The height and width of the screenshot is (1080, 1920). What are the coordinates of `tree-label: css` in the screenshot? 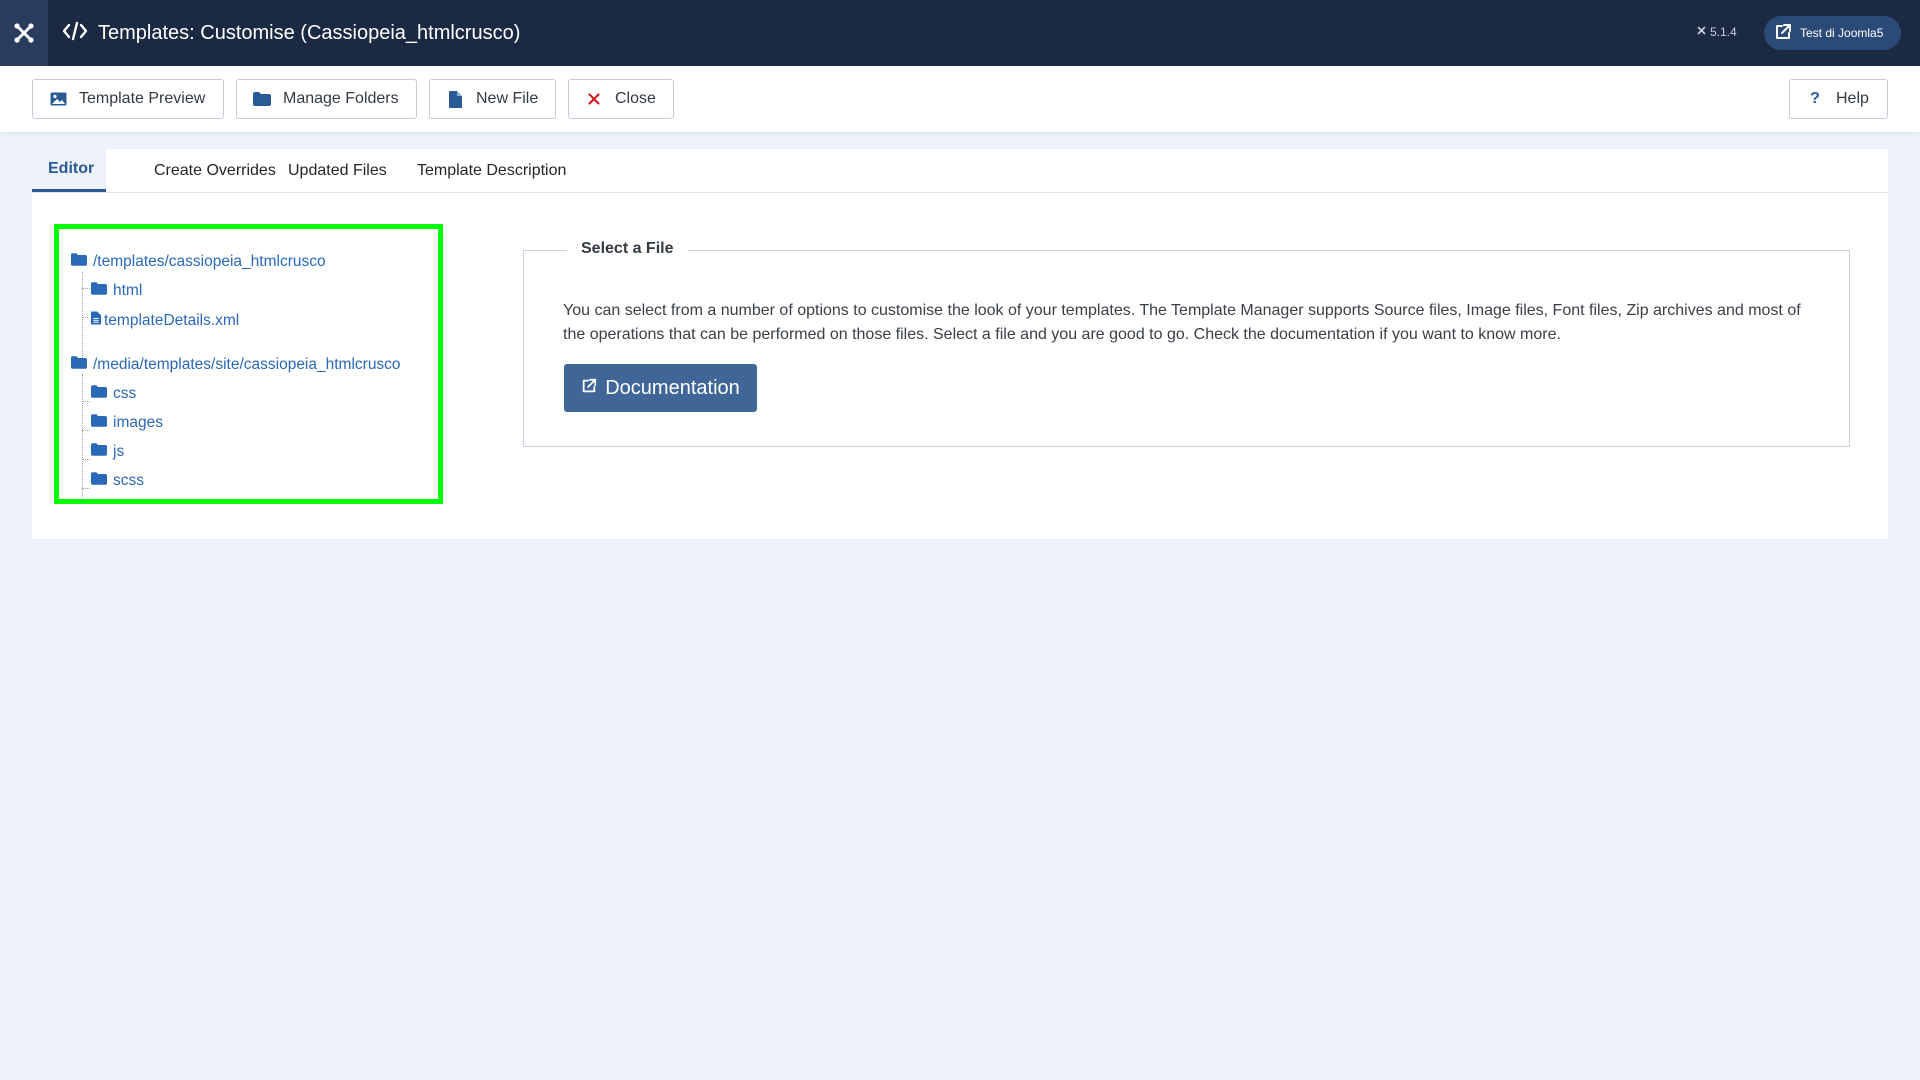 It's located at (125, 393).